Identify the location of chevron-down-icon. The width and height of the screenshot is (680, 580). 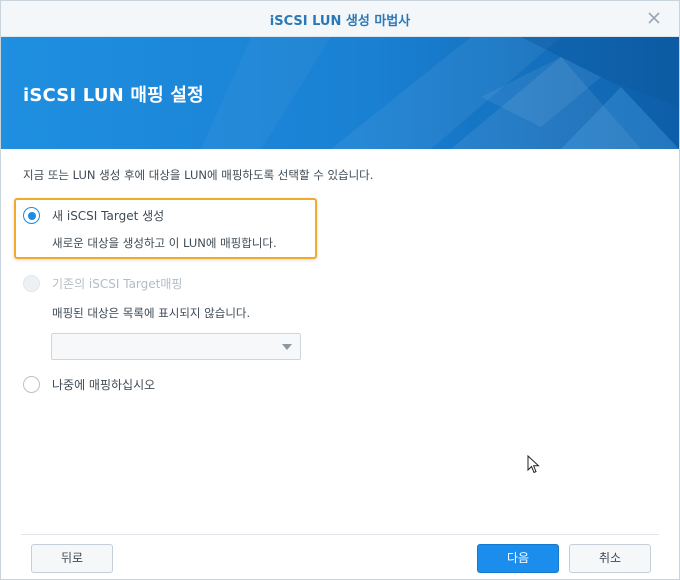
(287, 347).